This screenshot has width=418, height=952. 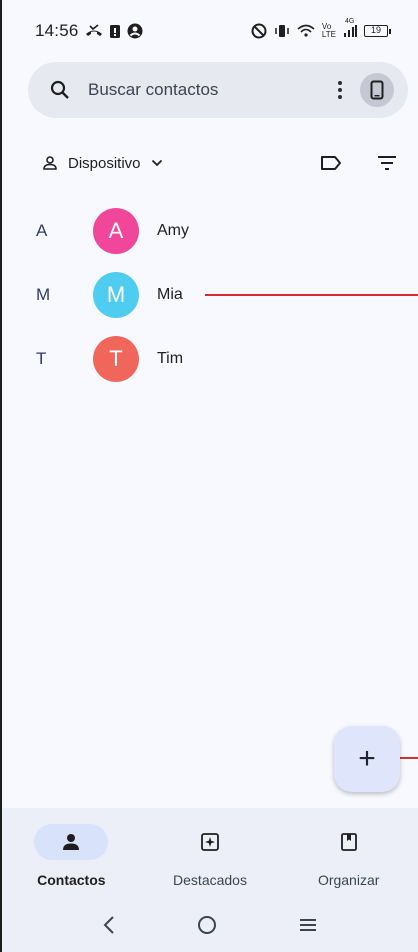 What do you see at coordinates (170, 358) in the screenshot?
I see `contact-name: Tim` at bounding box center [170, 358].